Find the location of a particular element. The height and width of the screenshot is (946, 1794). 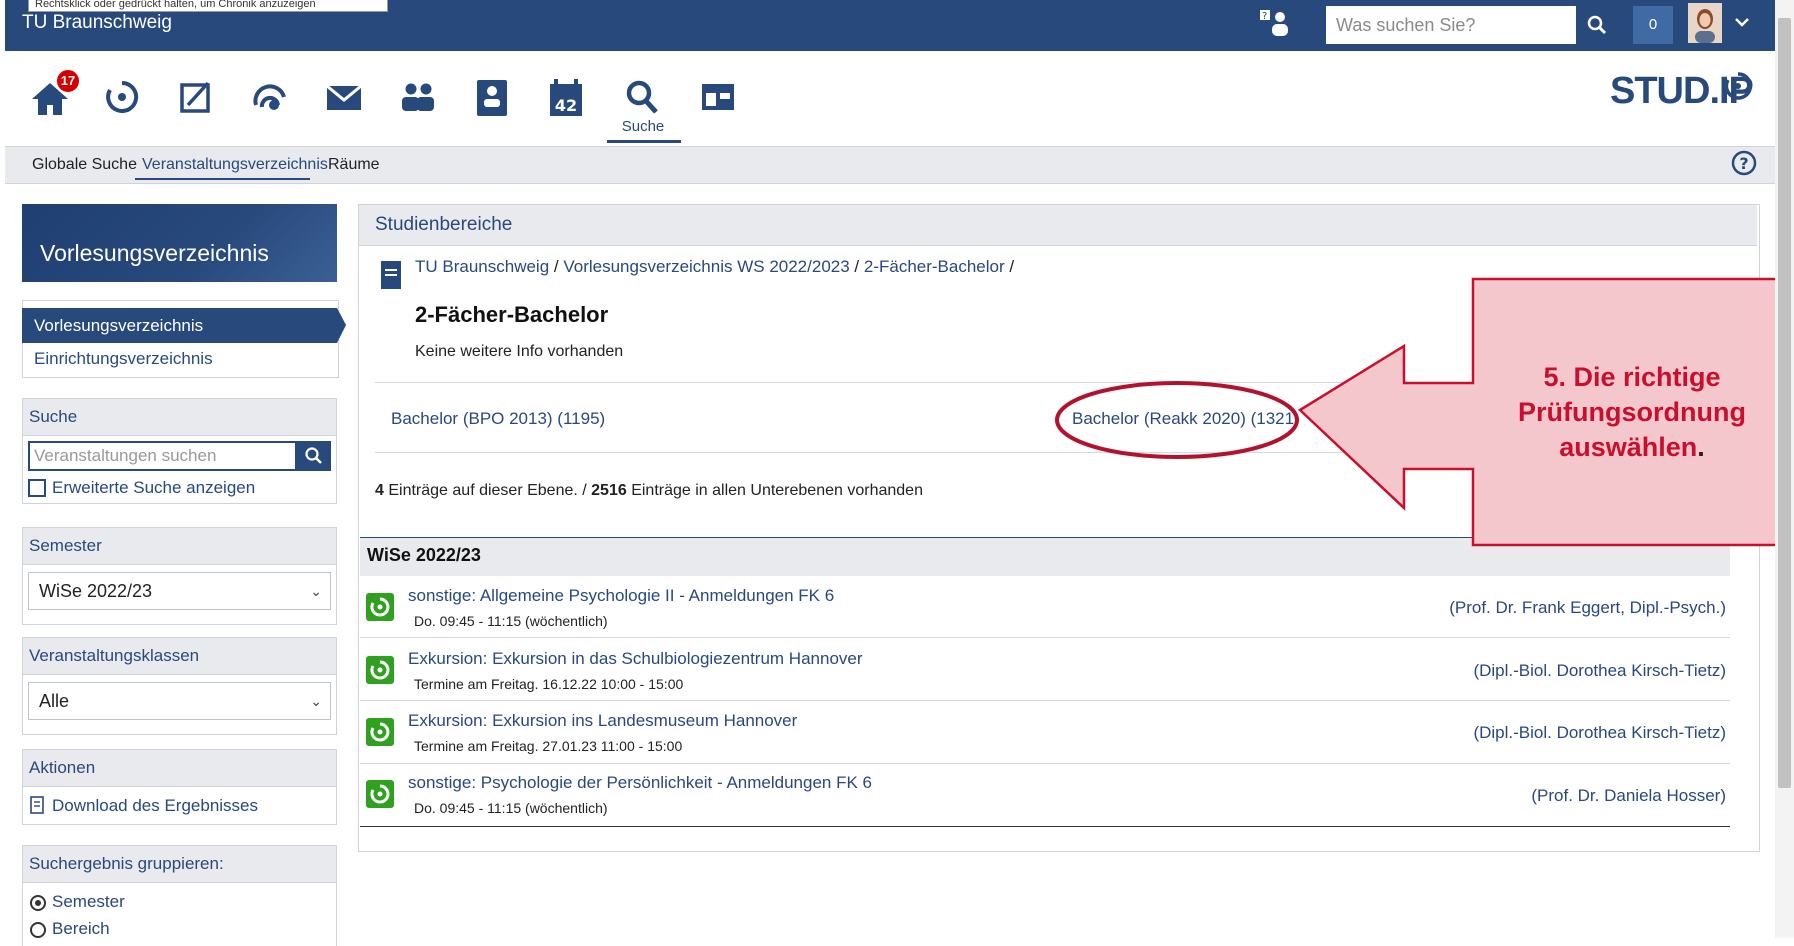

sidebar-item-course-directory: Vorlesungsverzeichnis is located at coordinates (179, 325).